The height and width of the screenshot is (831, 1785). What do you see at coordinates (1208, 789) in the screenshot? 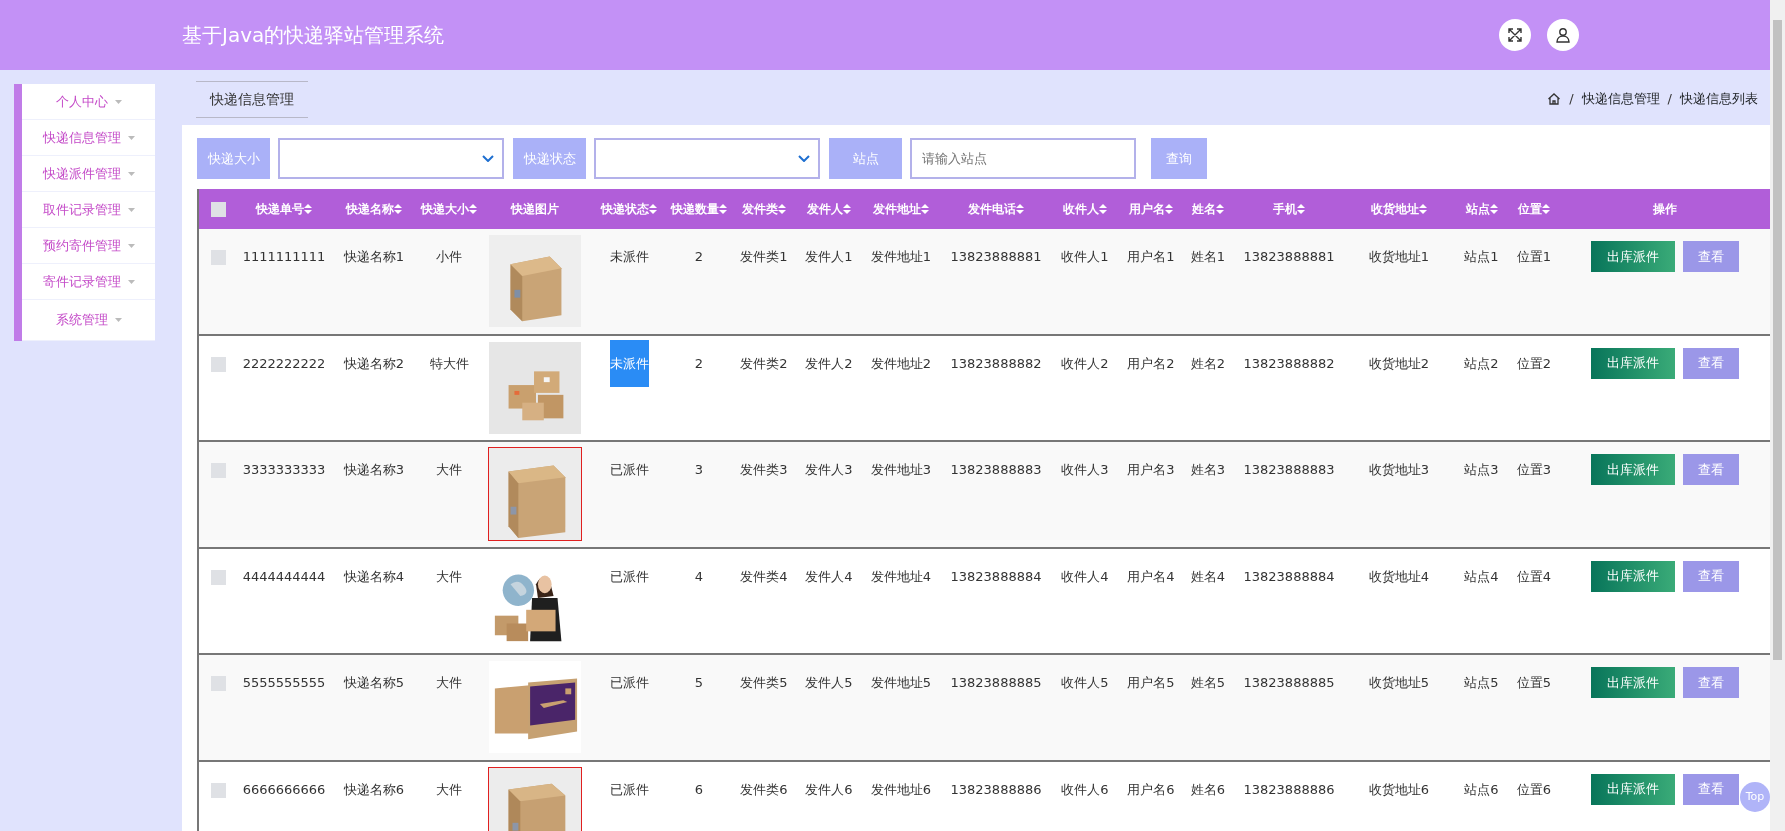
I see `table-cell: 姓名6` at bounding box center [1208, 789].